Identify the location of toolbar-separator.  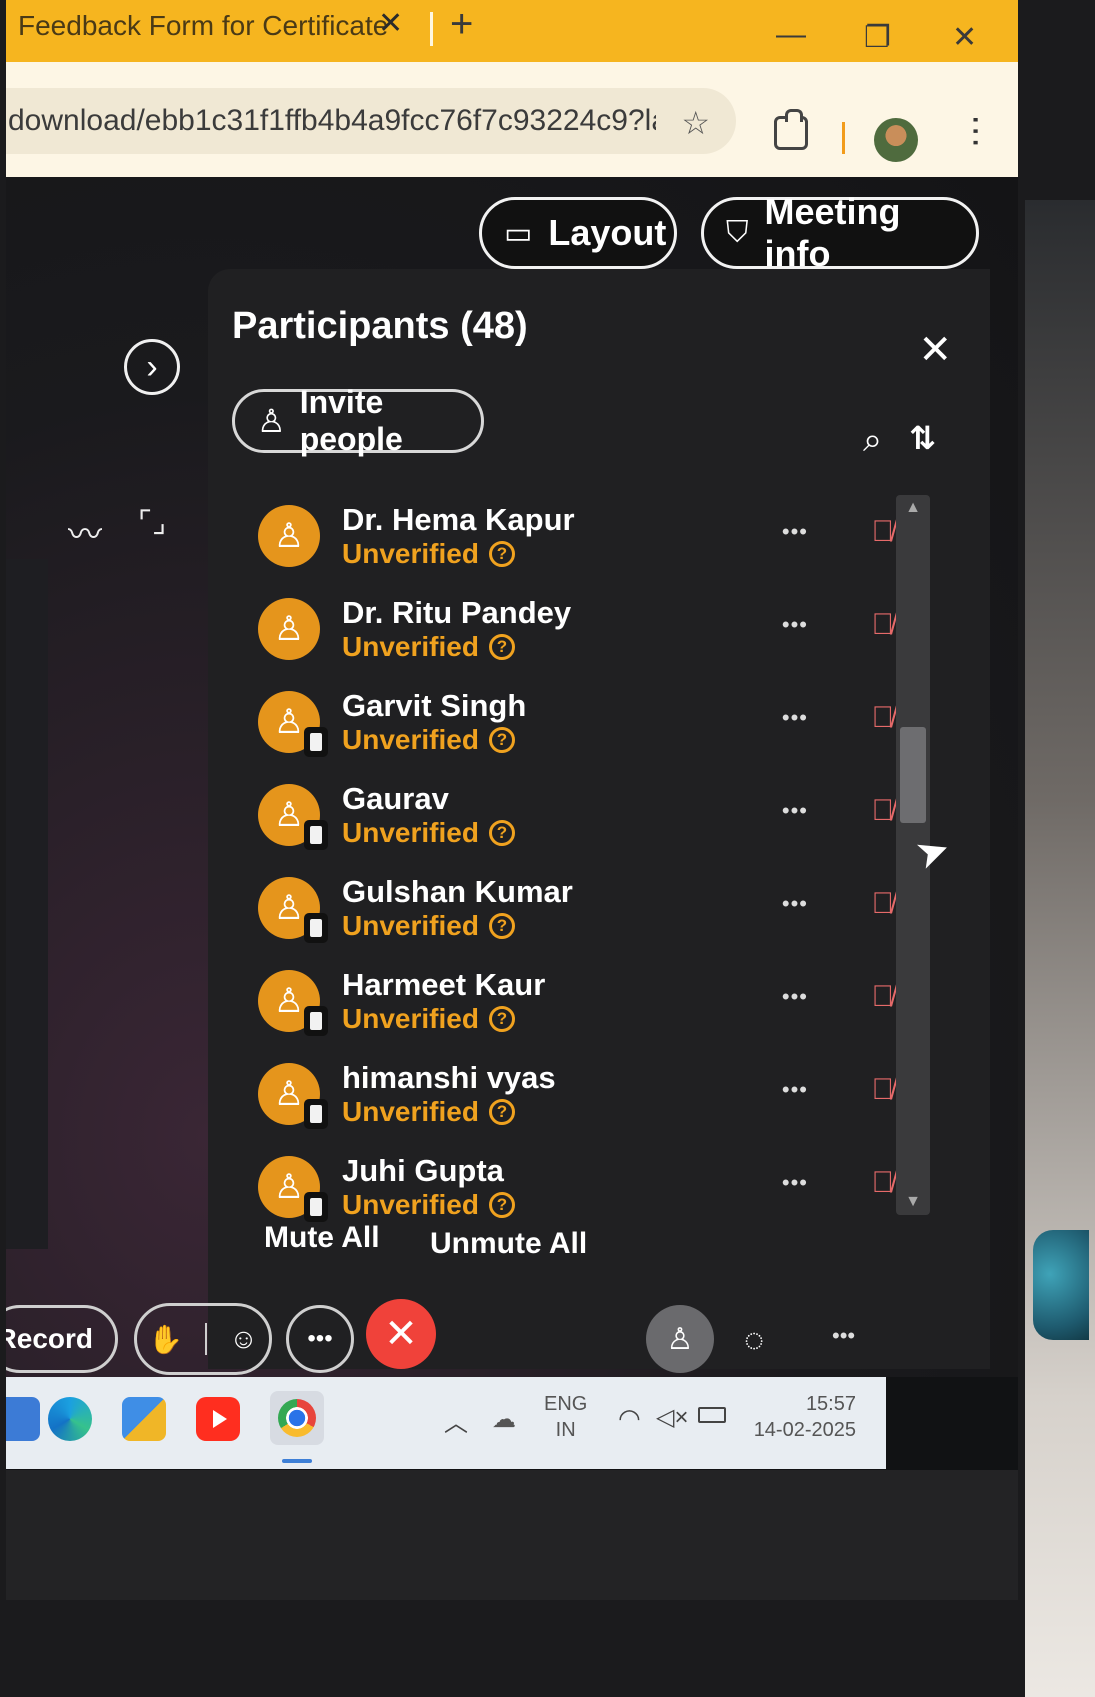
(843, 138).